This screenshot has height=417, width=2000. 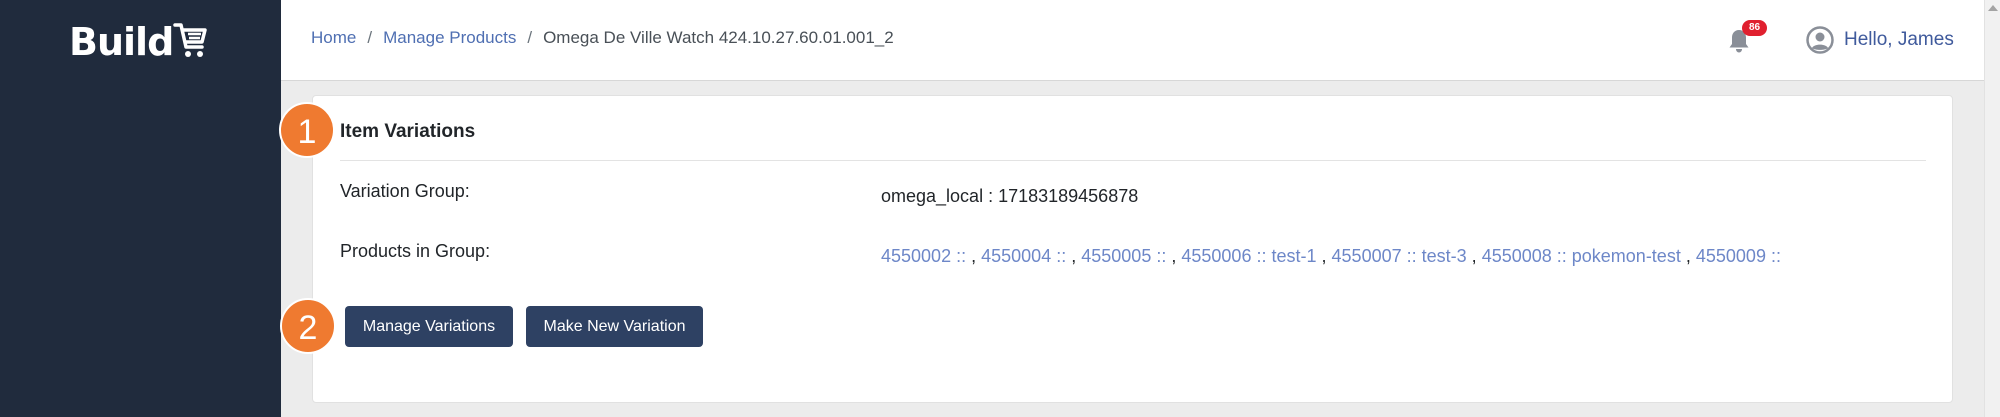 I want to click on scroll-up-arrow-icon, so click(x=1993, y=8).